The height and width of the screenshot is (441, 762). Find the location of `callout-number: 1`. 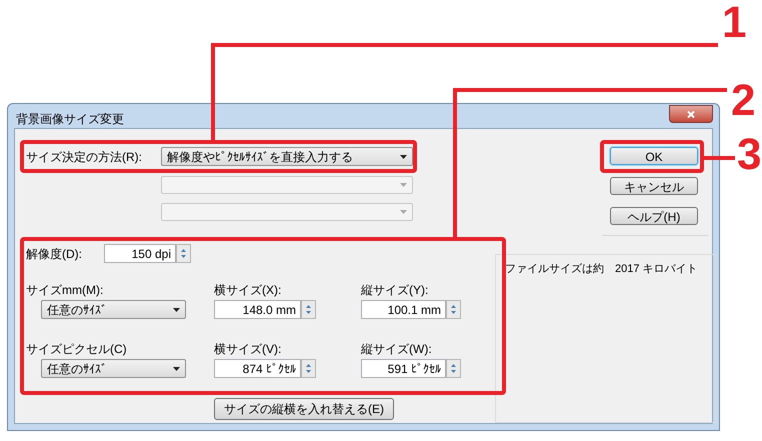

callout-number: 1 is located at coordinates (734, 23).